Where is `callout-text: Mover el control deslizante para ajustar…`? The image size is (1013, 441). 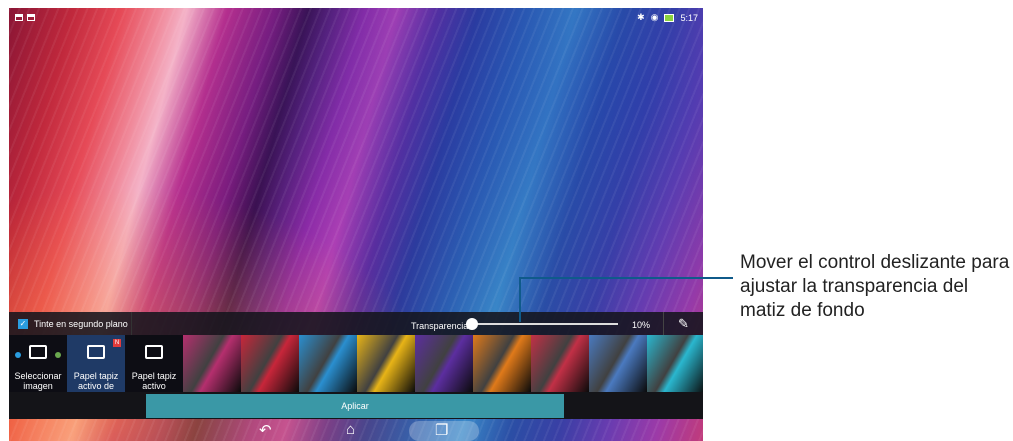
callout-text: Mover el control deslizante para ajustar… is located at coordinates (875, 286).